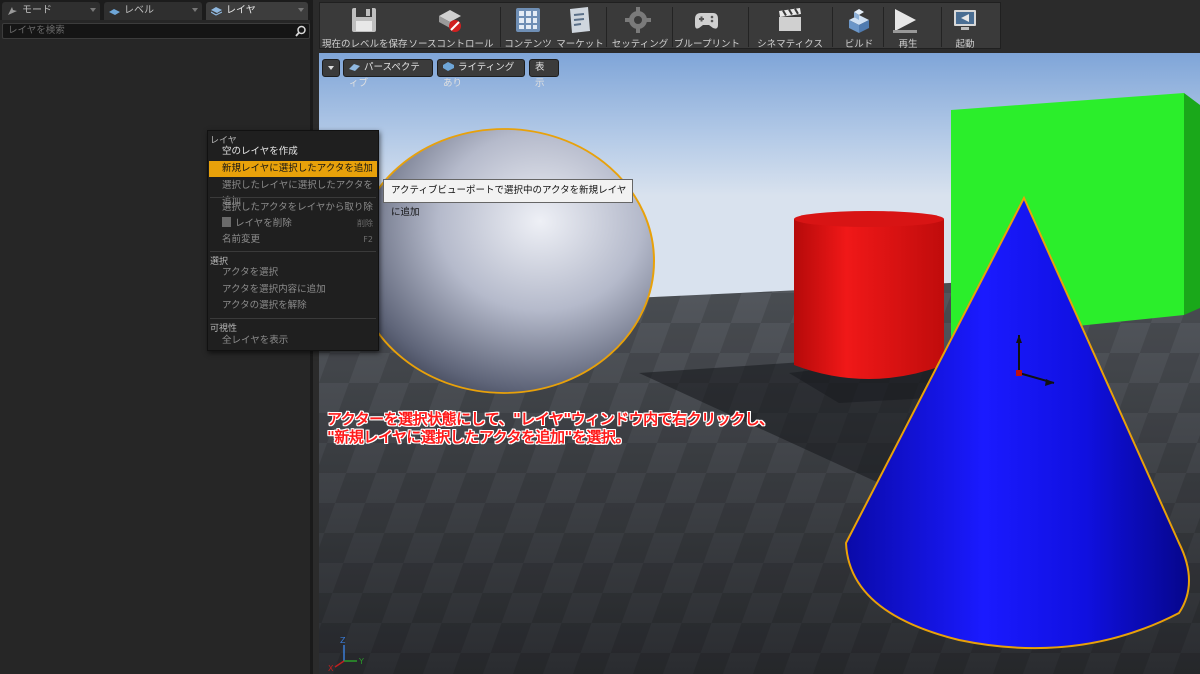 This screenshot has width=1200, height=674. What do you see at coordinates (343, 640) in the screenshot?
I see `axis-z-label: Z` at bounding box center [343, 640].